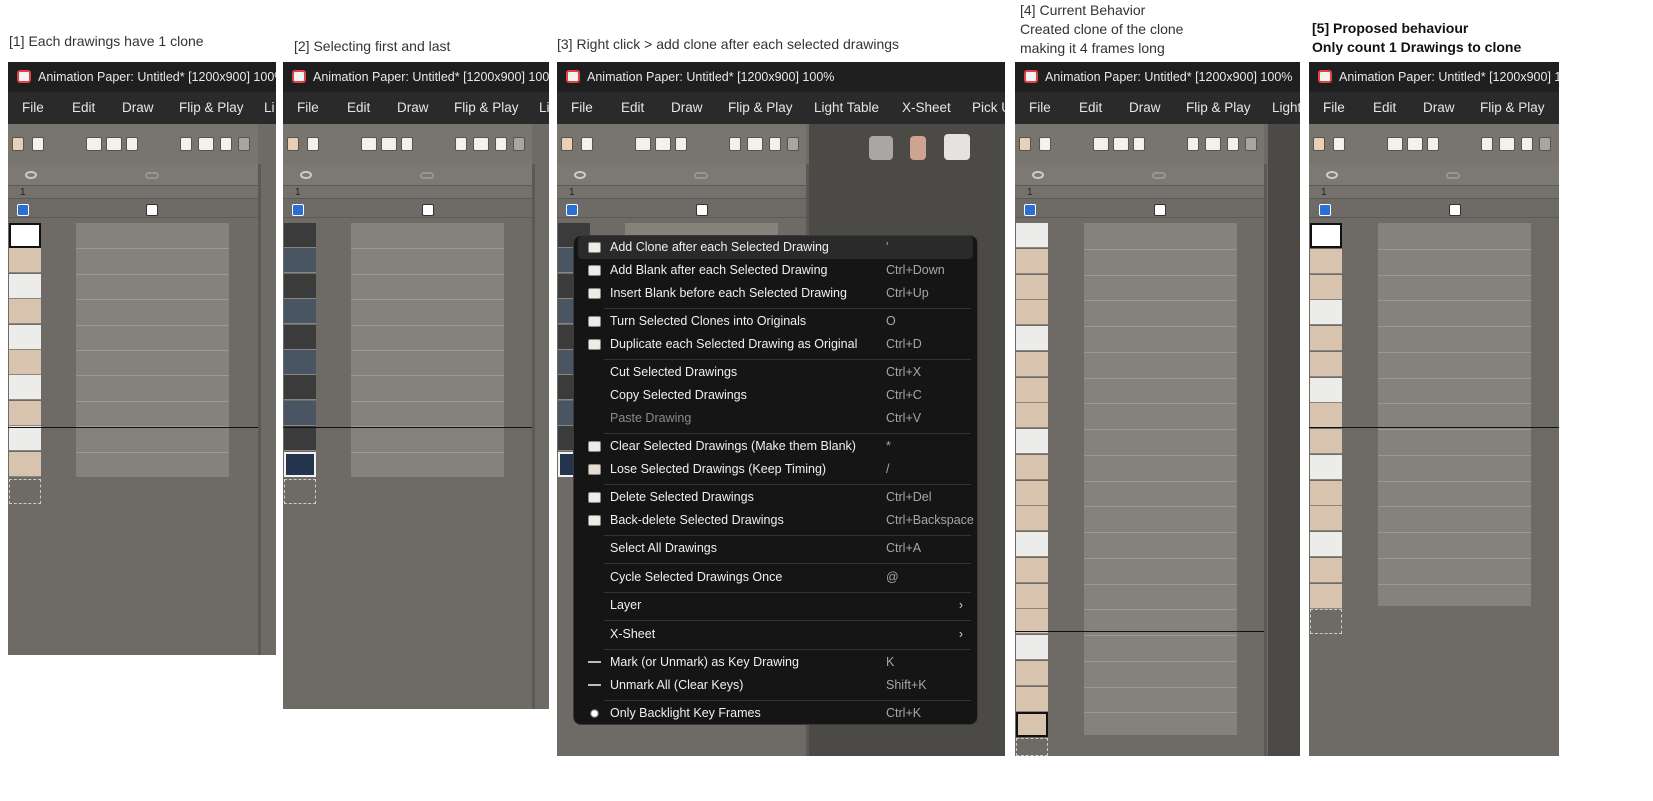 The image size is (1653, 801). What do you see at coordinates (846, 108) in the screenshot?
I see `menu-light-table: Light Table` at bounding box center [846, 108].